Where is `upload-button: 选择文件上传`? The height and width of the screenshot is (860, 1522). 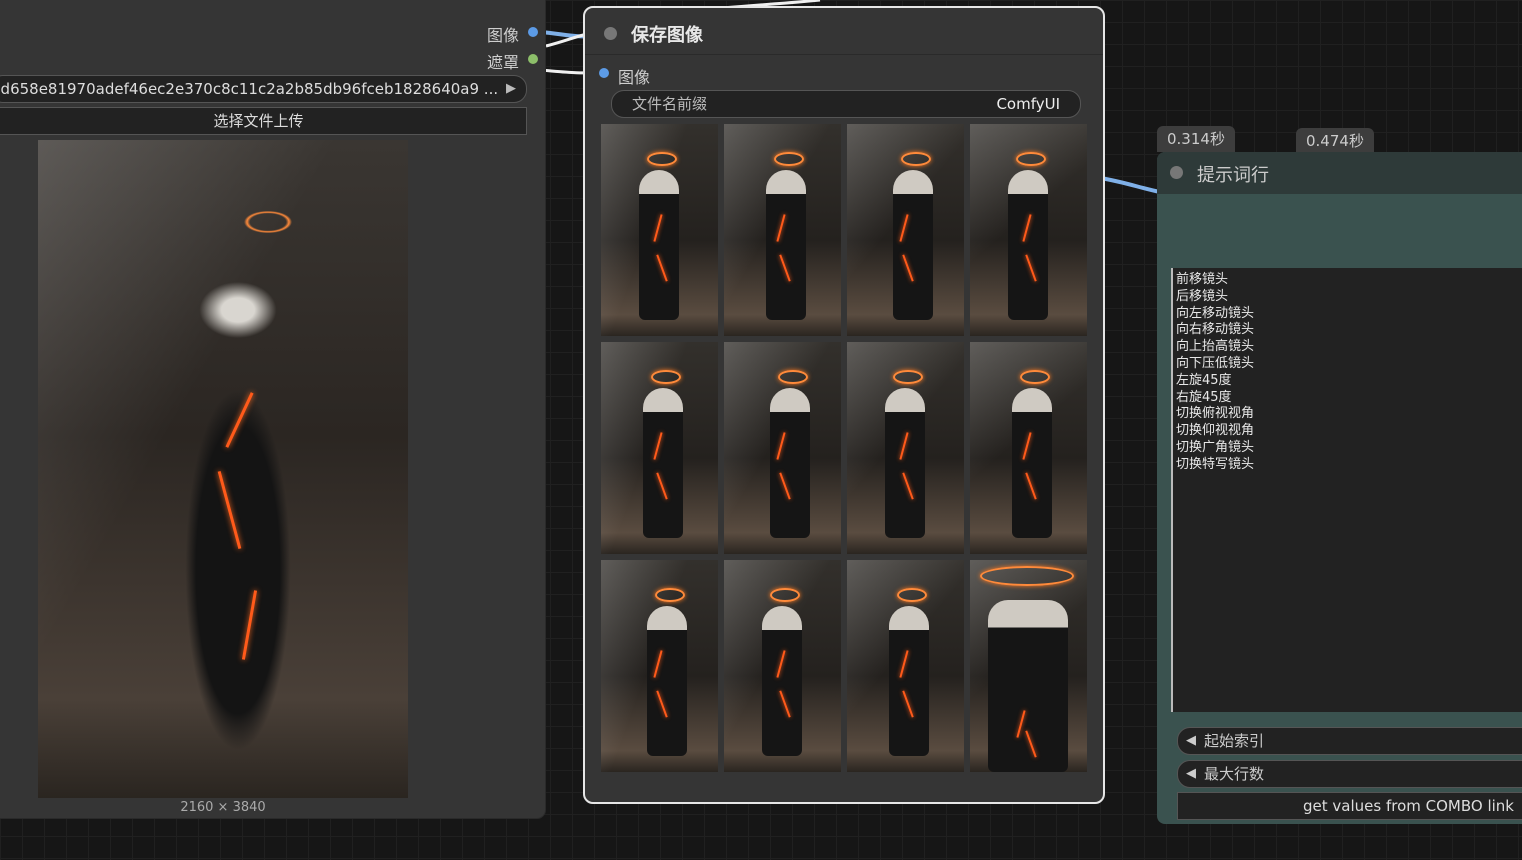 upload-button: 选择文件上传 is located at coordinates (263, 121).